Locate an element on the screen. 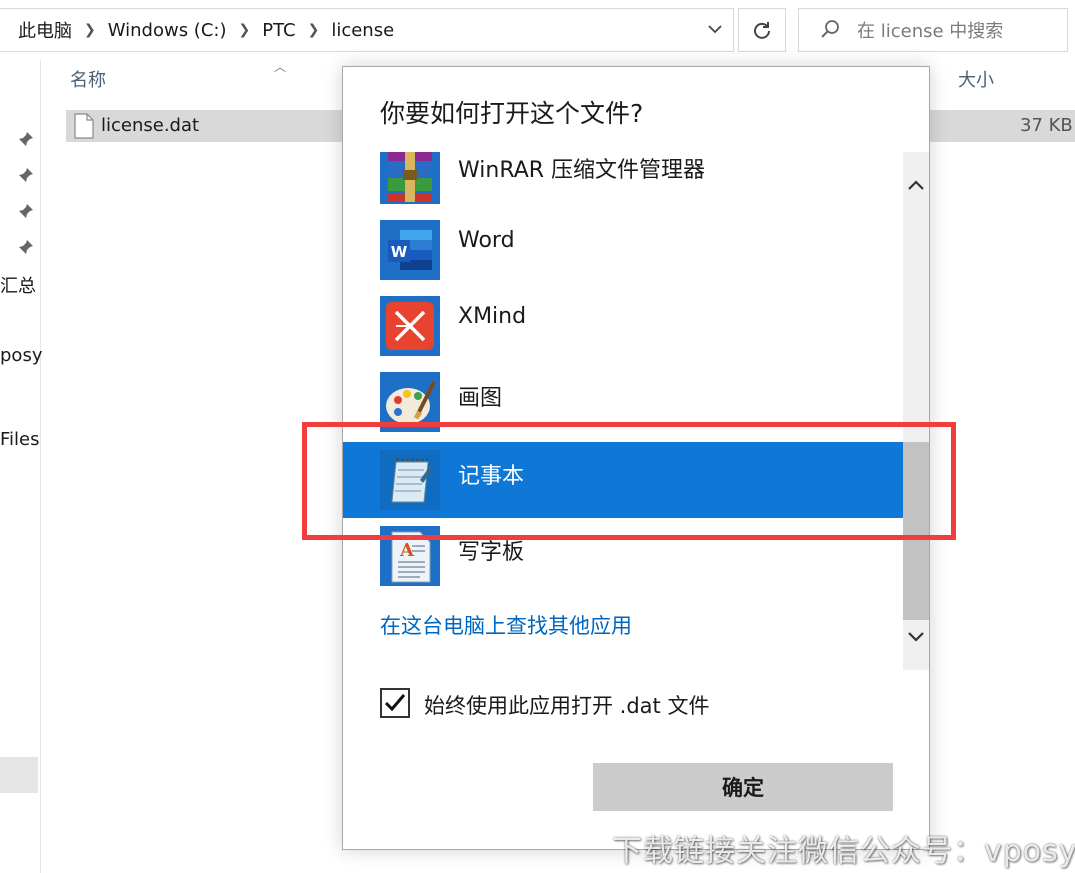 This screenshot has width=1075, height=873. app-label: WinRAR 压缩文件管理器 is located at coordinates (582, 170).